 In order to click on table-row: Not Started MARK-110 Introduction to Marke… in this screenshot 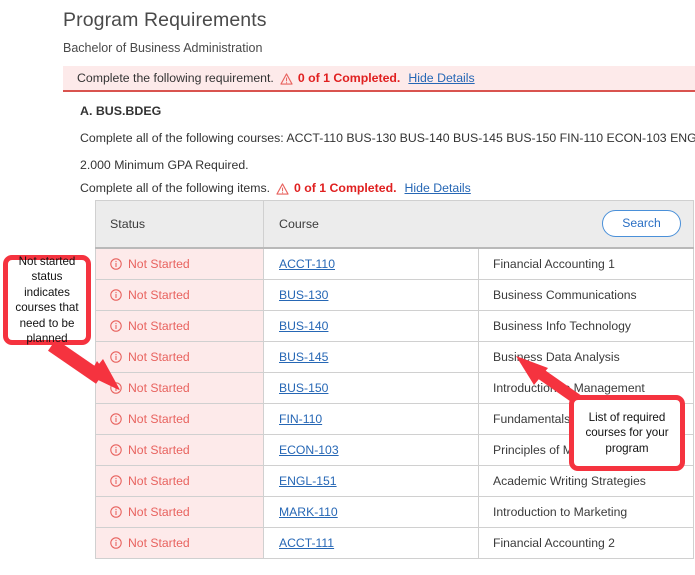, I will do `click(394, 512)`.